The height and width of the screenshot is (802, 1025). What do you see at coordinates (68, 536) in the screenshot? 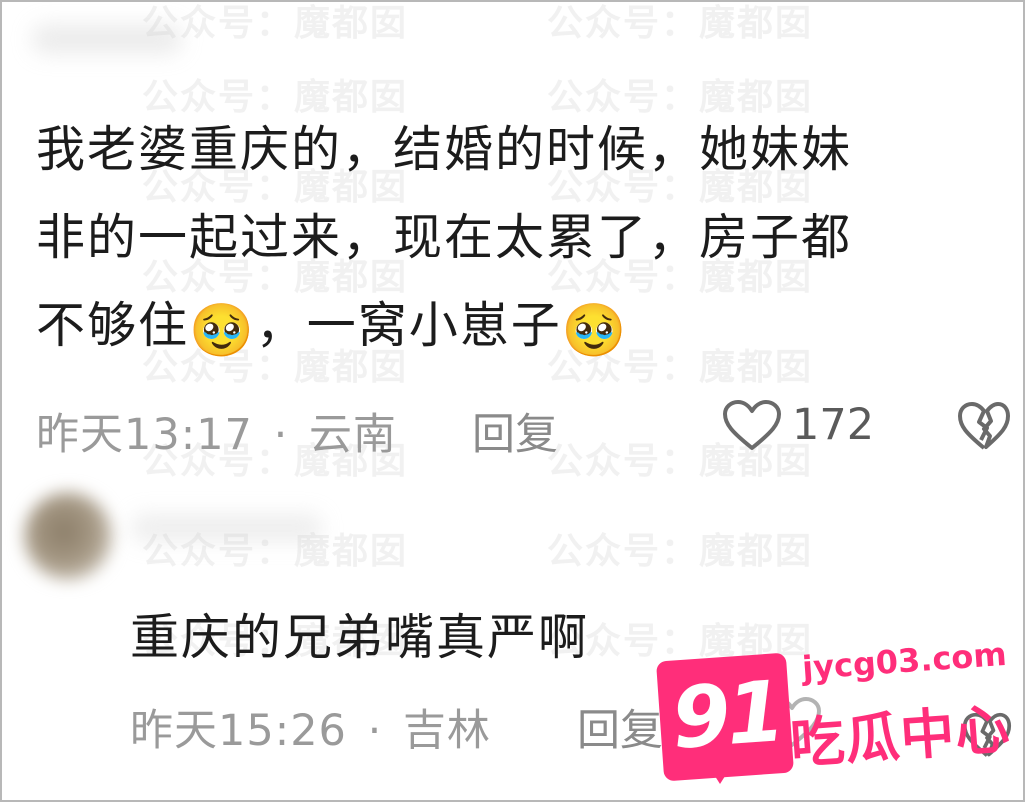
I see `avatar` at bounding box center [68, 536].